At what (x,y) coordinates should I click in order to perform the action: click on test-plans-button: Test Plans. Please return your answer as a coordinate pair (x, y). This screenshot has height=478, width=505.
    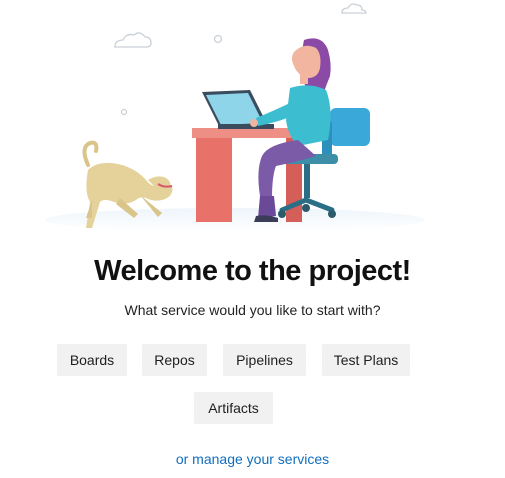
    Looking at the image, I should click on (366, 360).